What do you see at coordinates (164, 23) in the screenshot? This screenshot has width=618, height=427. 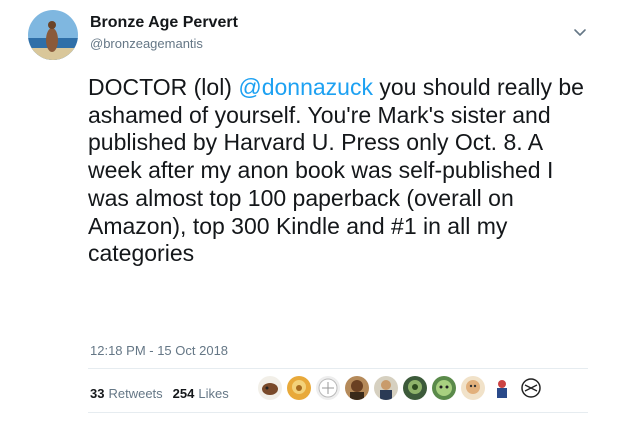 I see `display-name: Bronze Age Pervert` at bounding box center [164, 23].